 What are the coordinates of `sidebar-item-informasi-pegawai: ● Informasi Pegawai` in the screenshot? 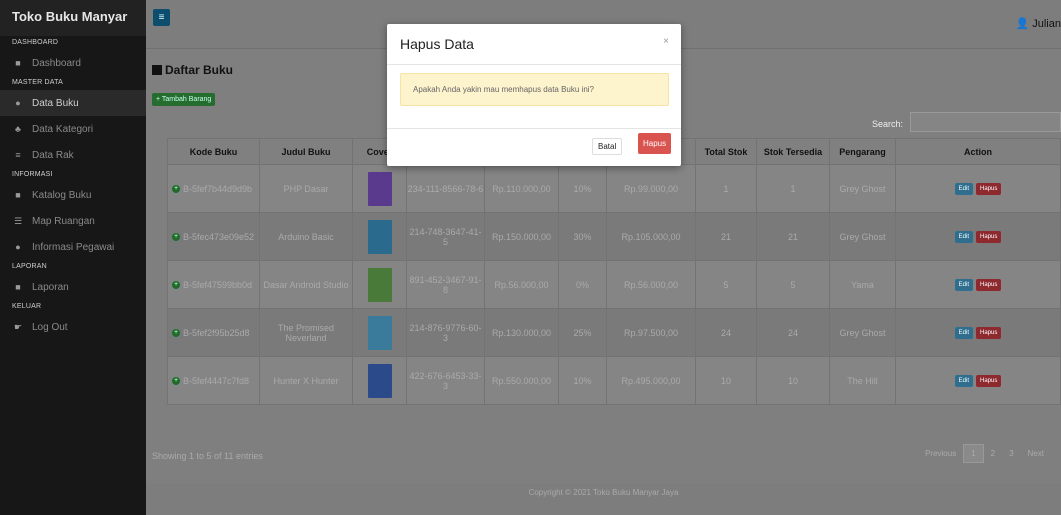 It's located at (73, 247).